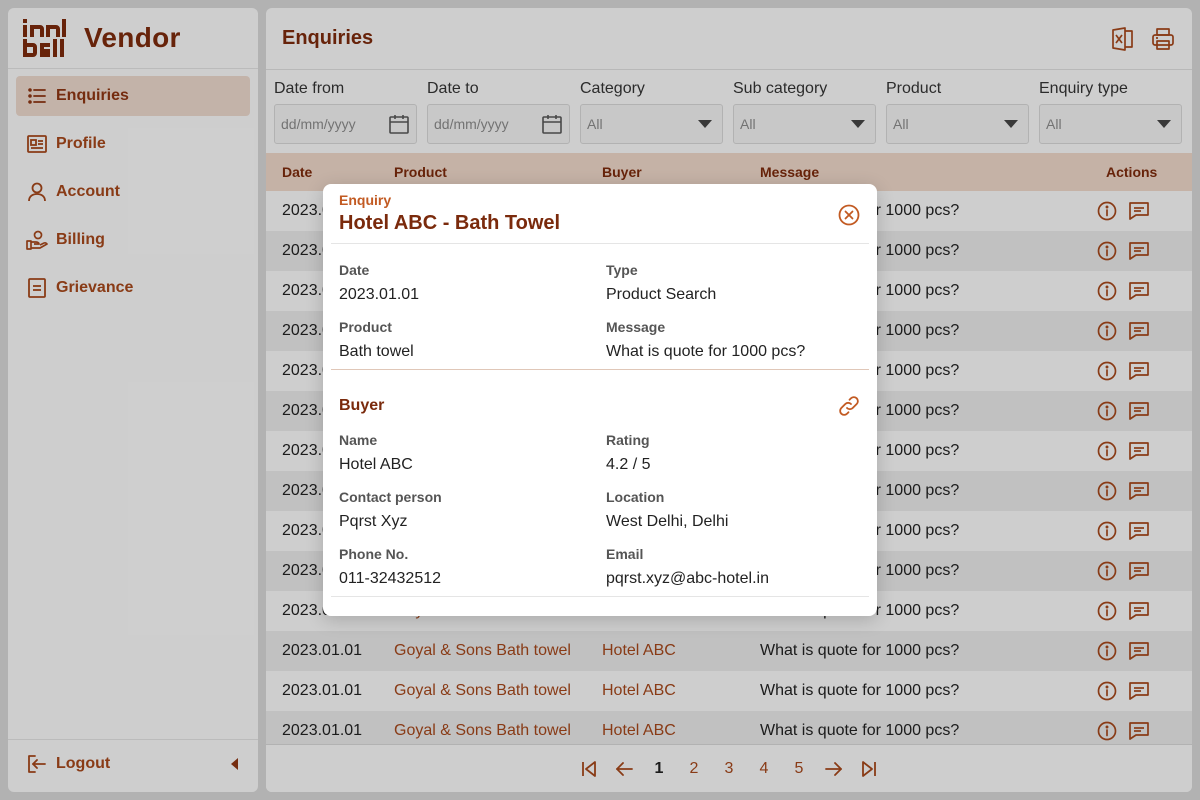 The height and width of the screenshot is (800, 1200). I want to click on field-value: Product Search, so click(661, 294).